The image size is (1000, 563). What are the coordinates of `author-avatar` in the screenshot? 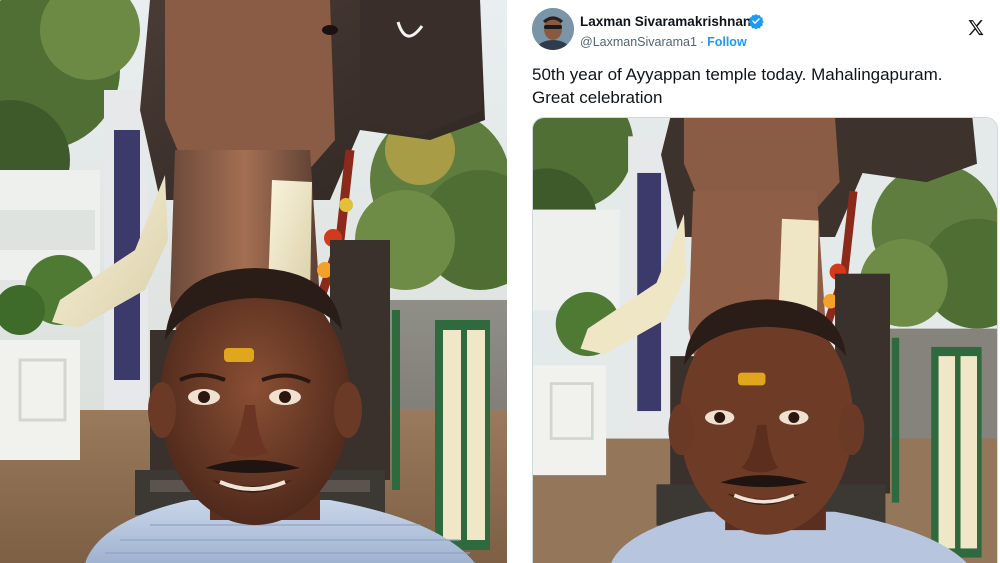 It's located at (553, 29).